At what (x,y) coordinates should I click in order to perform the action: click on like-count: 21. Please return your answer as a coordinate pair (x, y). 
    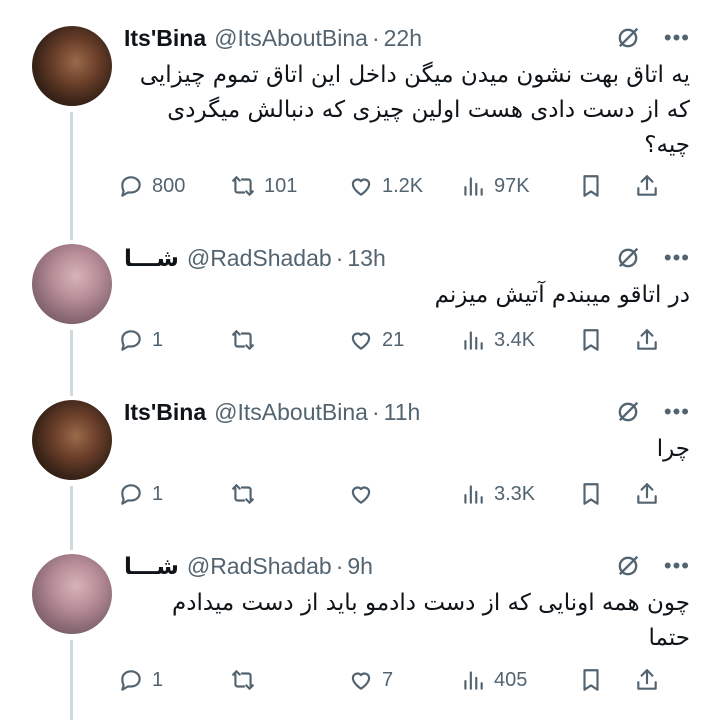
    Looking at the image, I should click on (393, 339).